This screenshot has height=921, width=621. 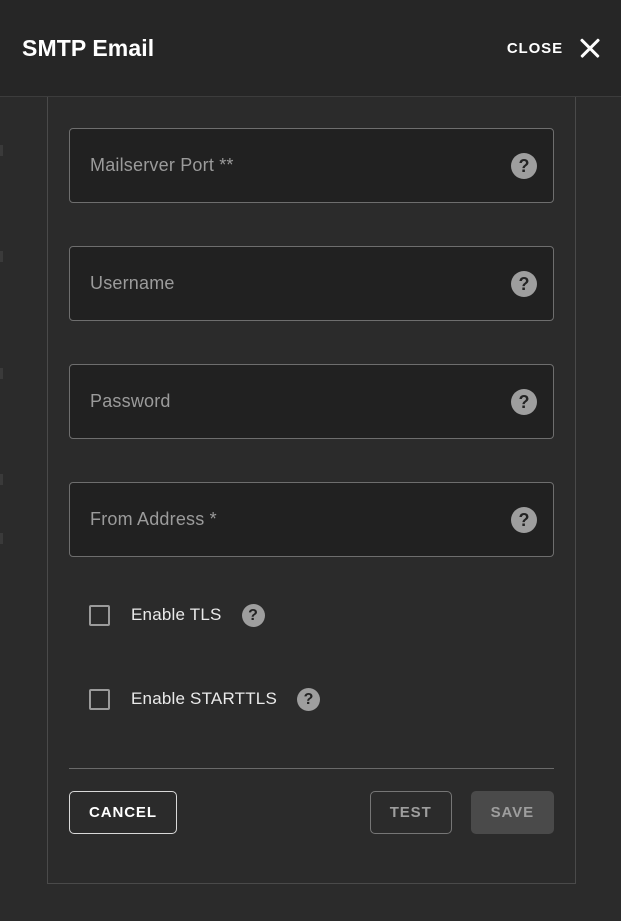 I want to click on username-field: Username ?, so click(x=311, y=283).